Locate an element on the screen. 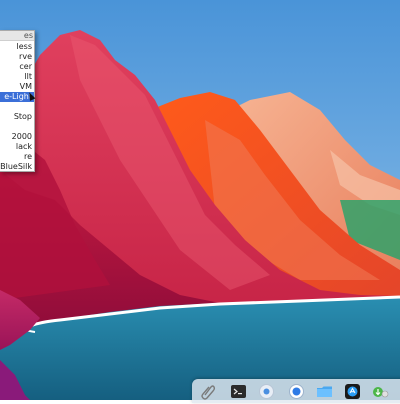  menu-item-llt: llt is located at coordinates (17, 77).